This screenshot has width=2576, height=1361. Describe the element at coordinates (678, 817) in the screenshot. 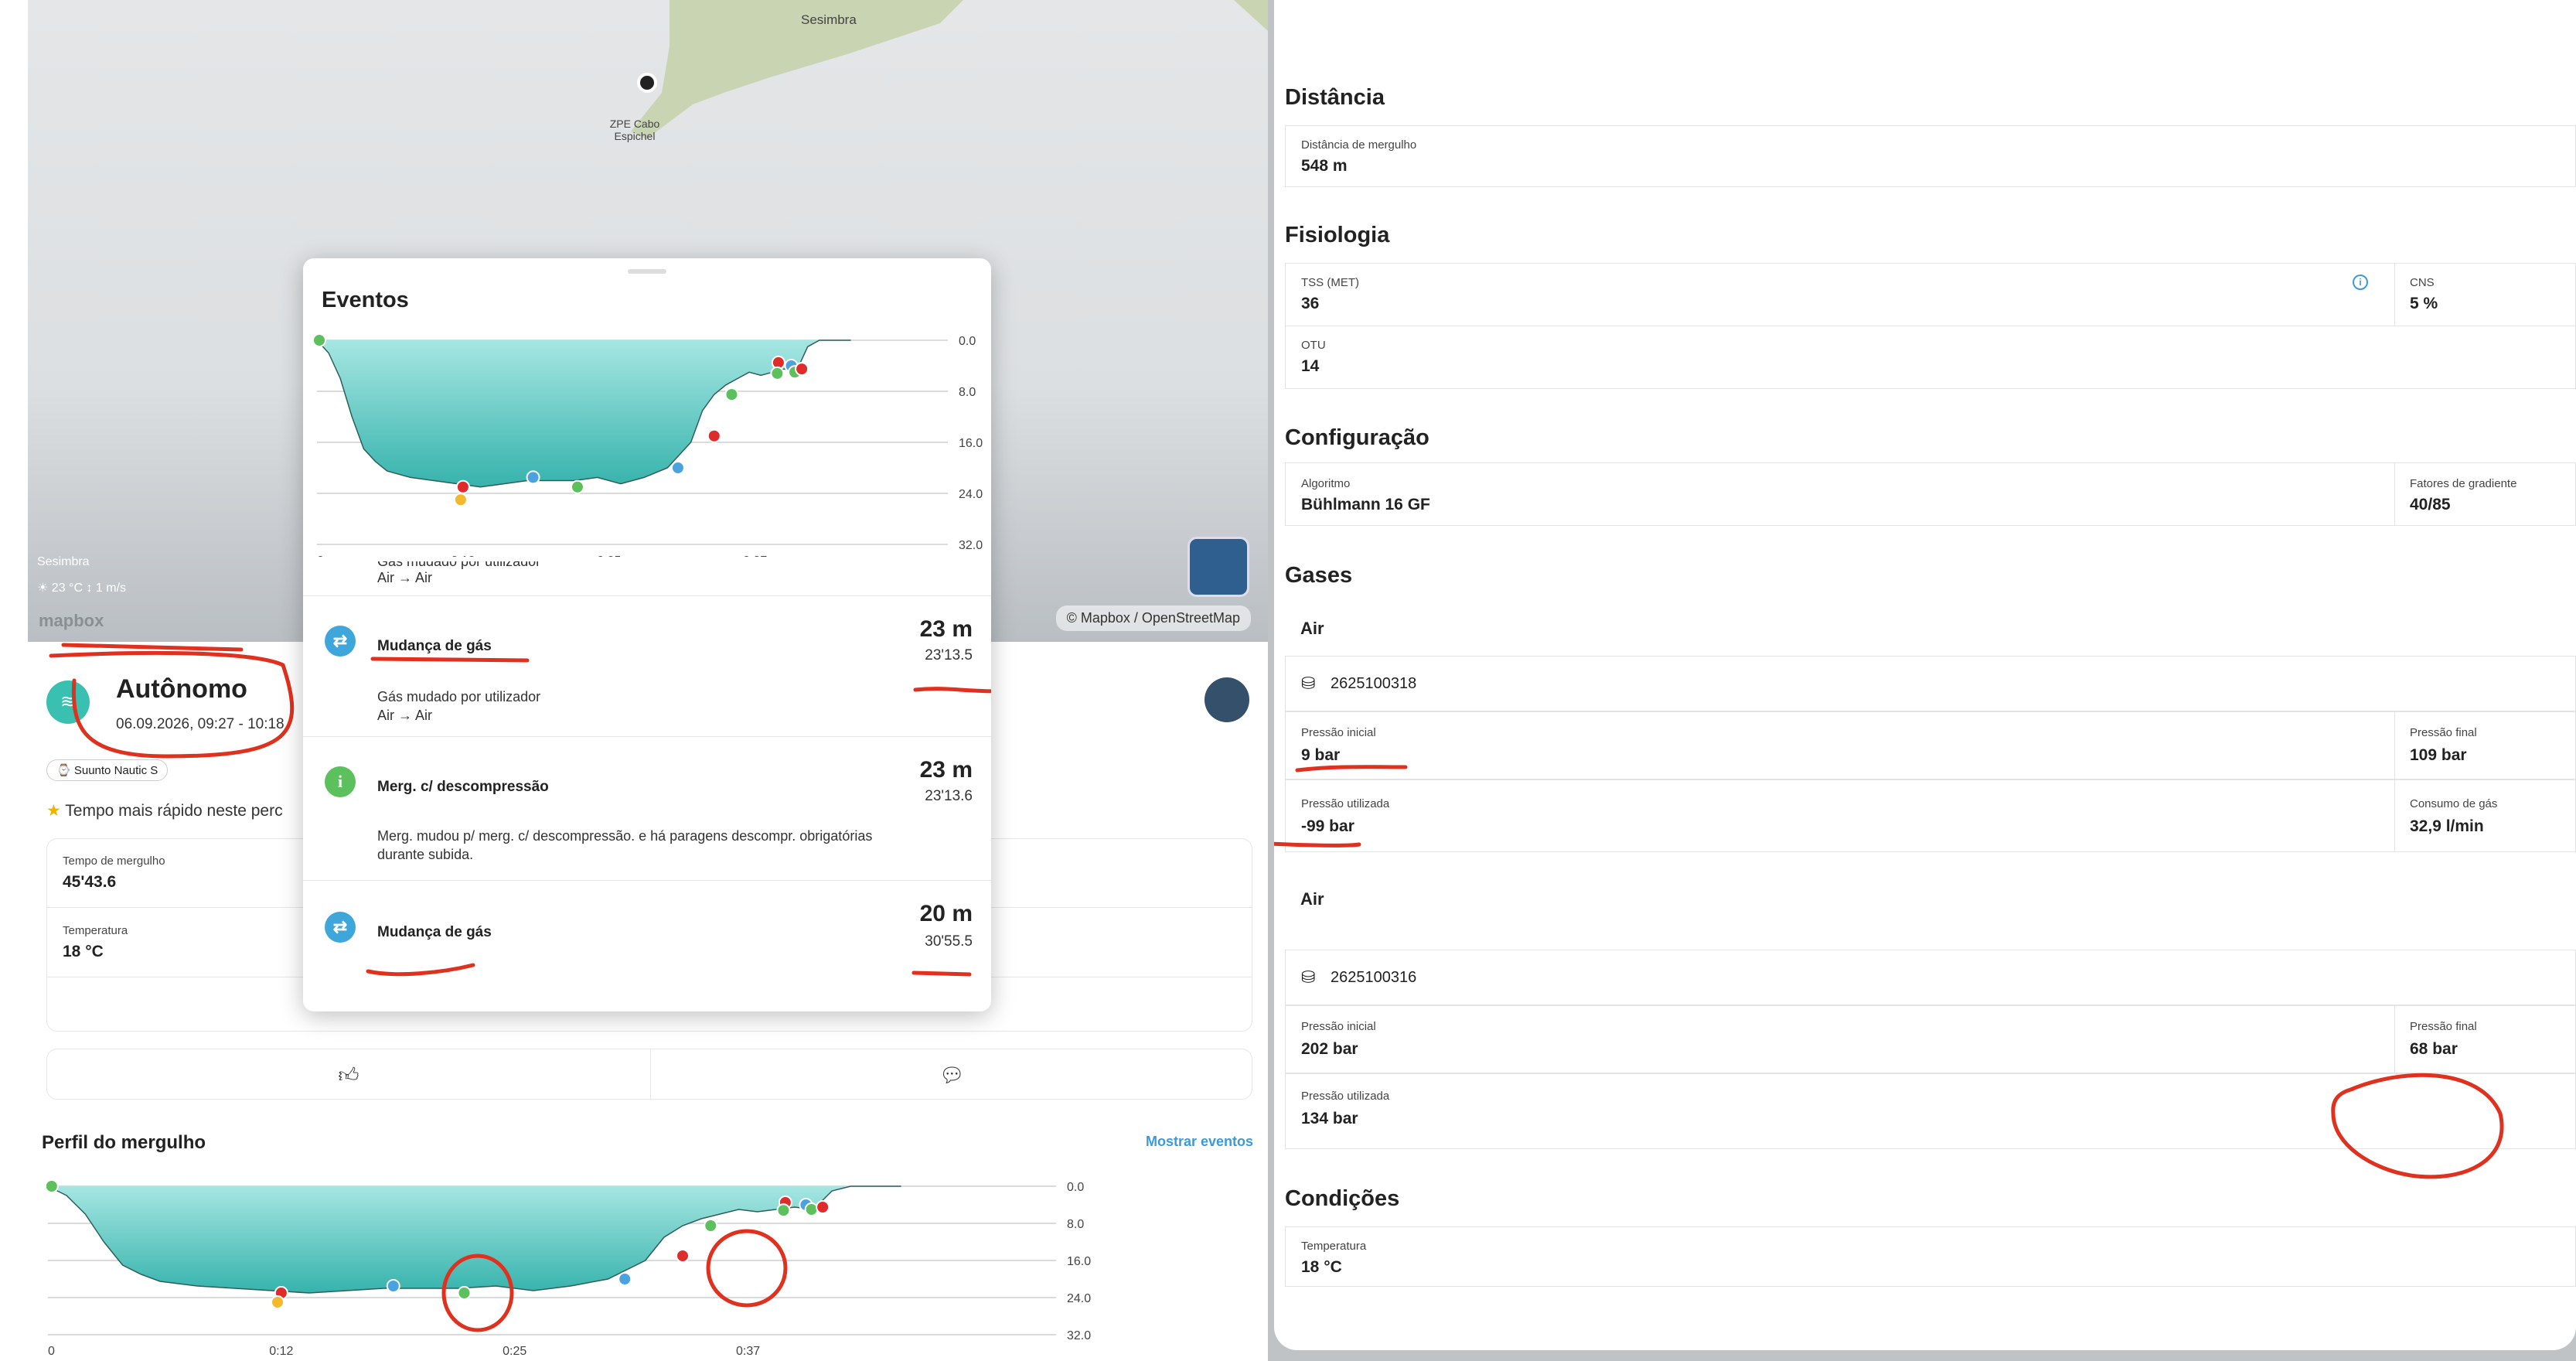

I see `modal-annotation-layer` at that location.